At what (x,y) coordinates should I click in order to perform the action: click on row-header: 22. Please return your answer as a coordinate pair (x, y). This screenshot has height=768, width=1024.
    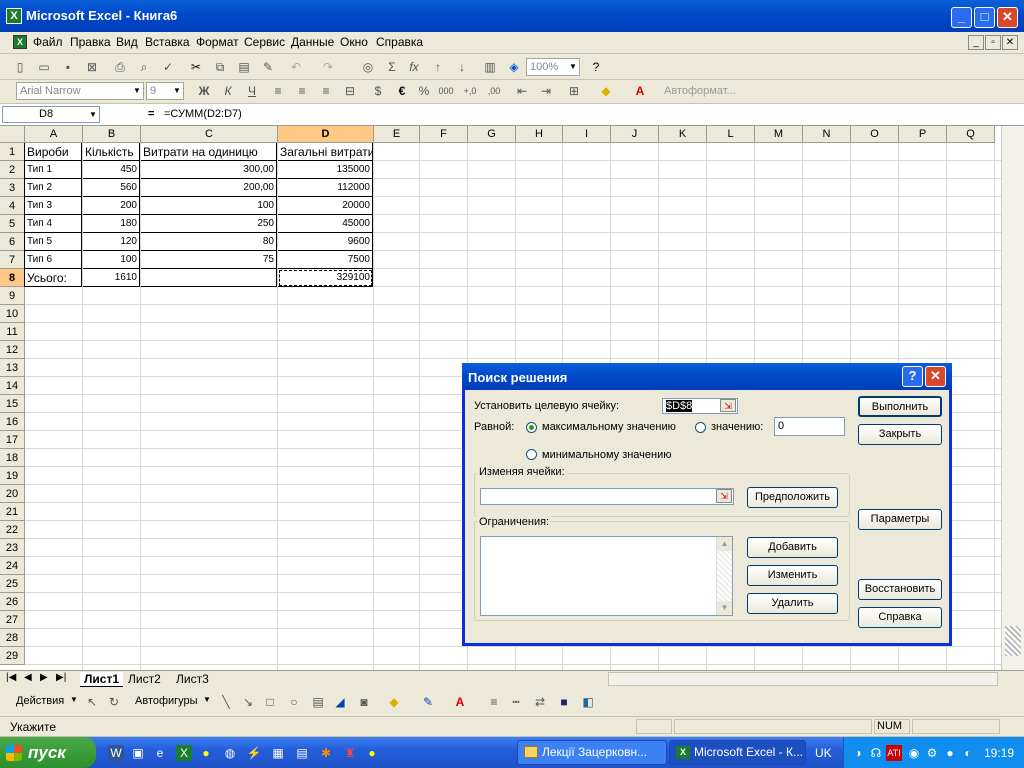
    Looking at the image, I should click on (12, 530).